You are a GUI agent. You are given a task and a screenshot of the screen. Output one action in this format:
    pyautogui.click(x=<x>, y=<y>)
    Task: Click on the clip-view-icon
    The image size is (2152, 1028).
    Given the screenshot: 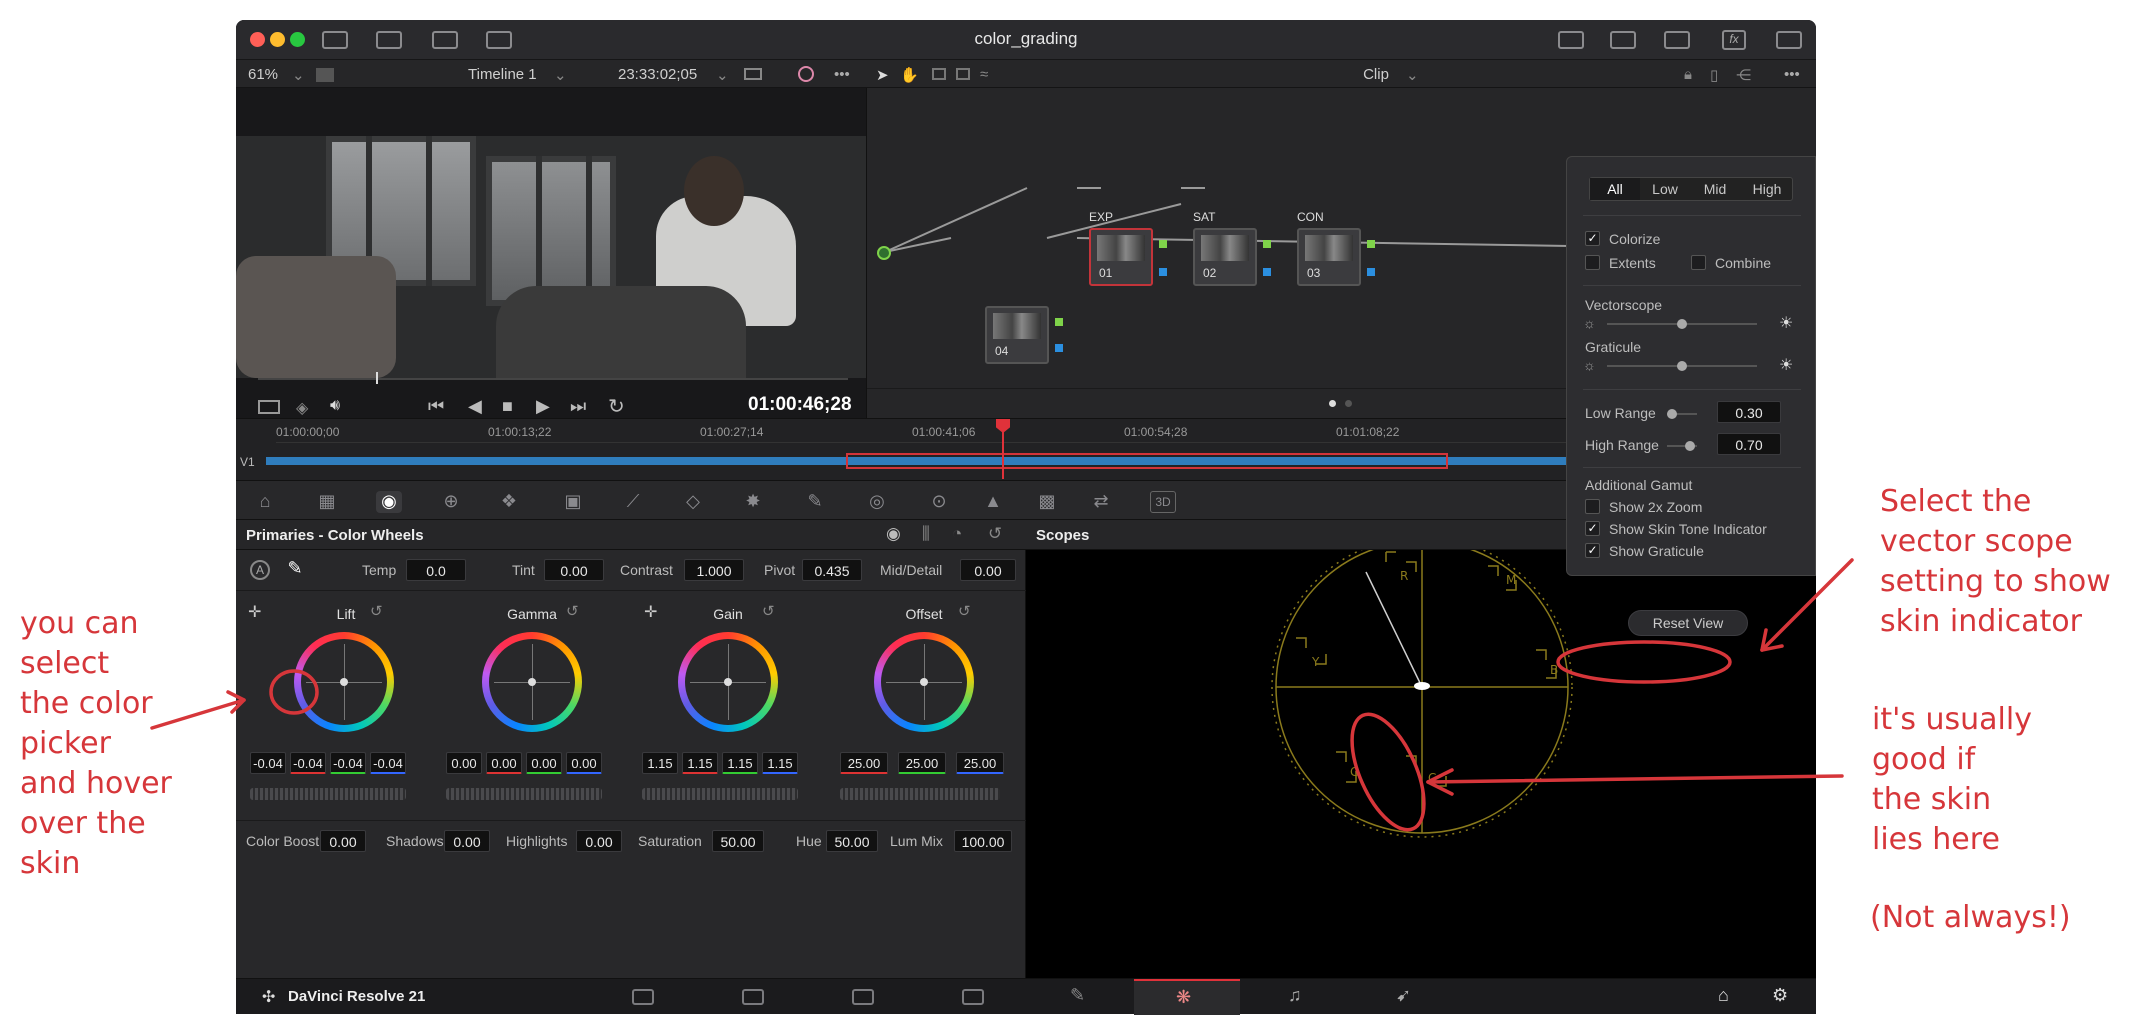 What is the action you would take?
    pyautogui.click(x=939, y=74)
    